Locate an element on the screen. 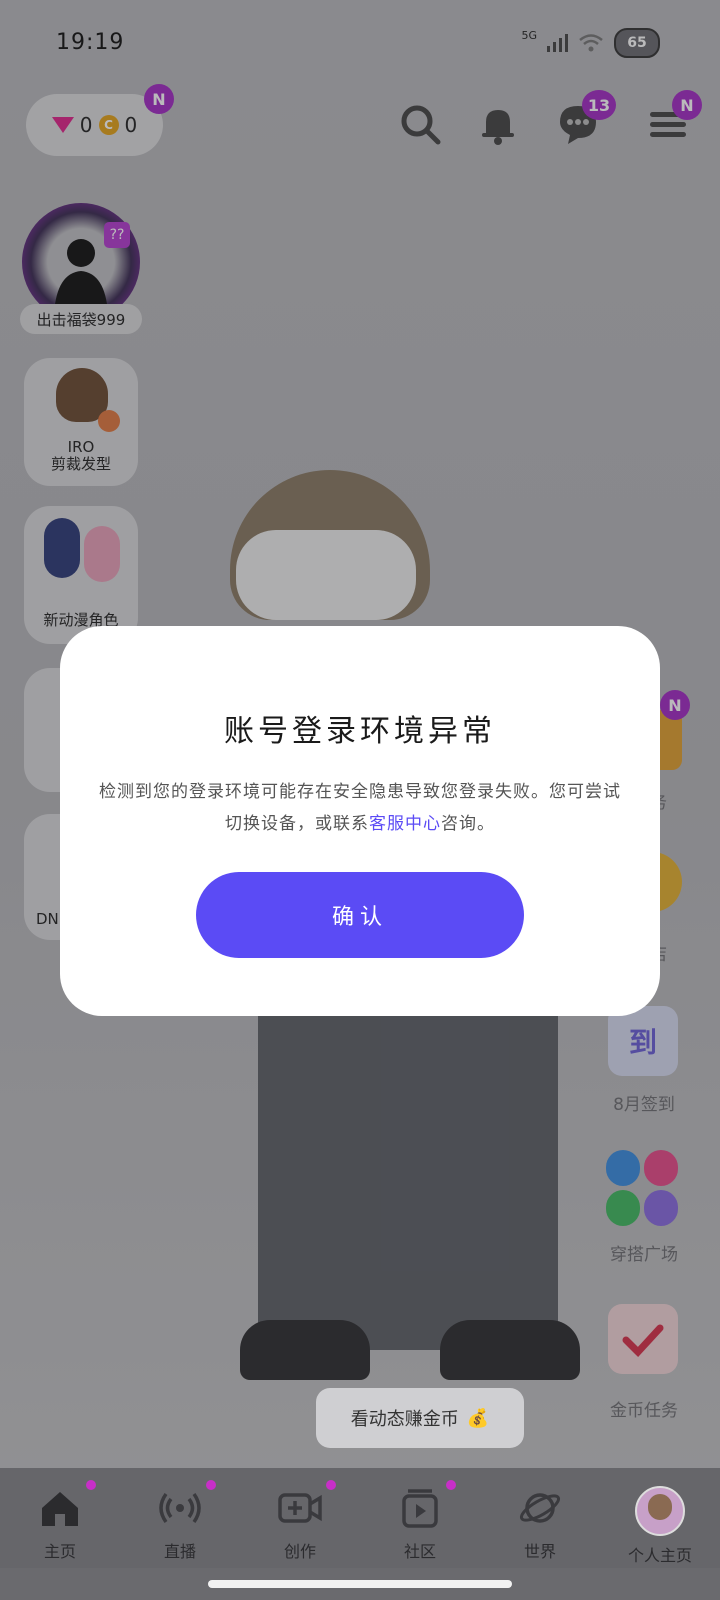 This screenshot has width=720, height=1600. nav-community-label: 社区 is located at coordinates (419, 1551).